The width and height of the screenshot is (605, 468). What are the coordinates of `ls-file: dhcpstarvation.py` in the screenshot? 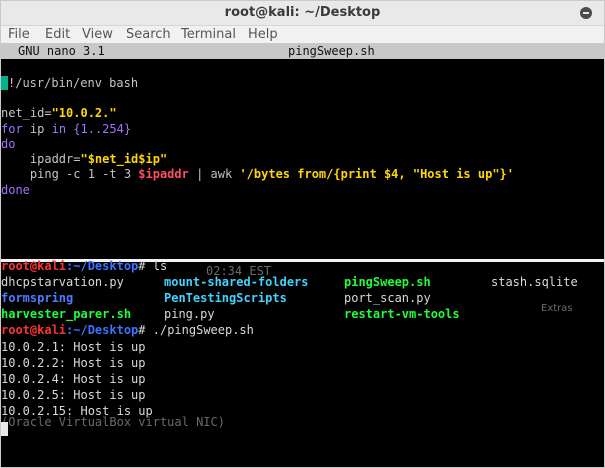 It's located at (62, 282).